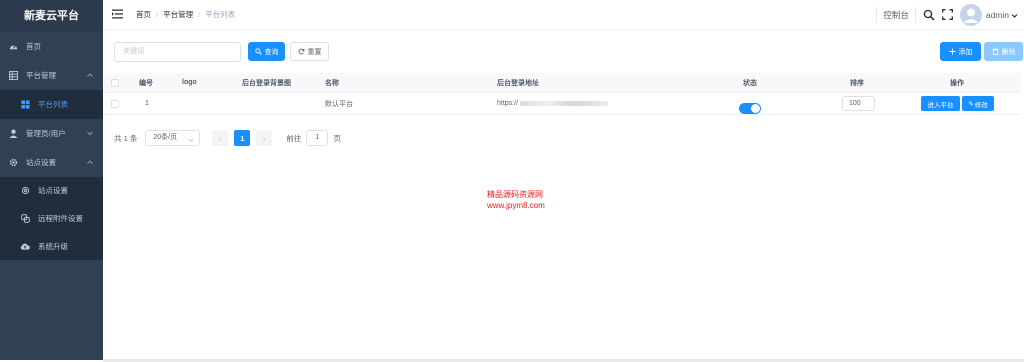  What do you see at coordinates (115, 83) in the screenshot?
I see `select-all-checkbox` at bounding box center [115, 83].